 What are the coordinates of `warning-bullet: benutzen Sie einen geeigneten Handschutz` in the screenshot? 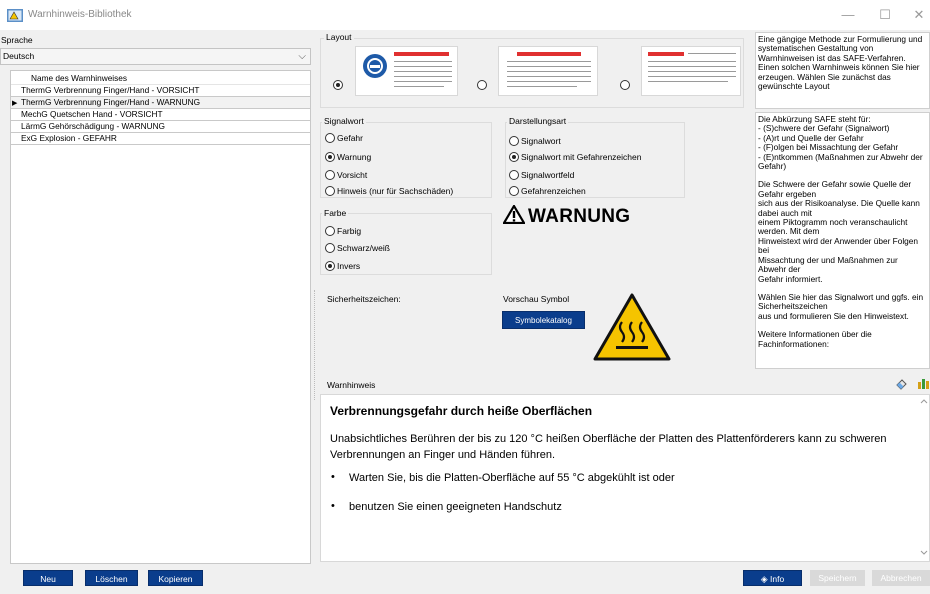 It's located at (455, 507).